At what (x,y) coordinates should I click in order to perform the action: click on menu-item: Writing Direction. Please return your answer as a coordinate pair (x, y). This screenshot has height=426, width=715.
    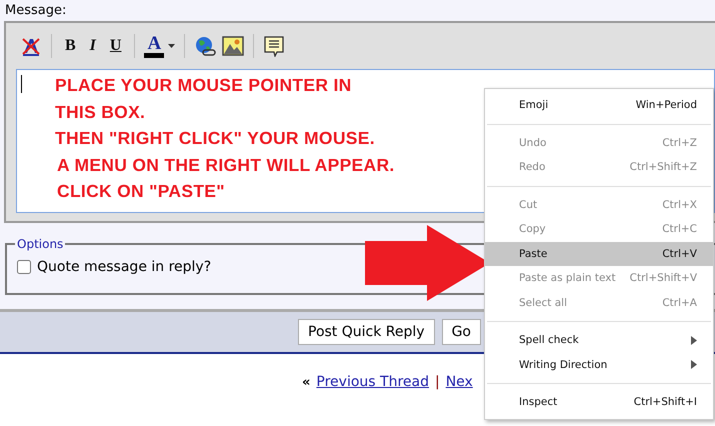
    Looking at the image, I should click on (599, 364).